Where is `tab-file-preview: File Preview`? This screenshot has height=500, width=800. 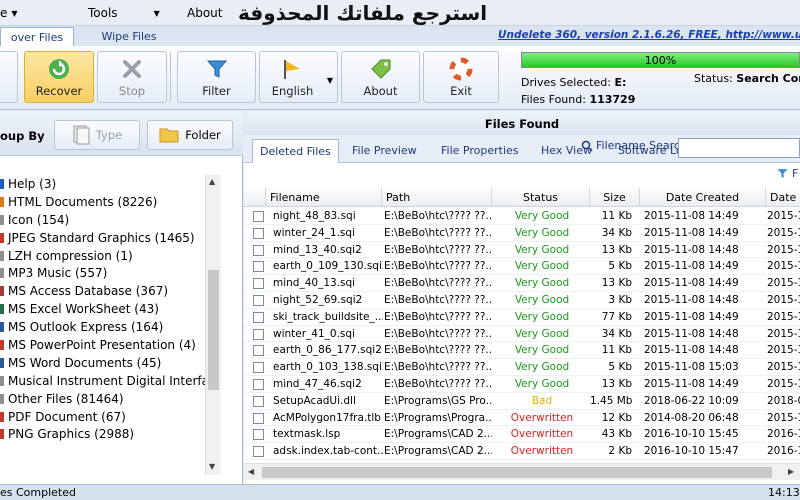 tab-file-preview: File Preview is located at coordinates (384, 150).